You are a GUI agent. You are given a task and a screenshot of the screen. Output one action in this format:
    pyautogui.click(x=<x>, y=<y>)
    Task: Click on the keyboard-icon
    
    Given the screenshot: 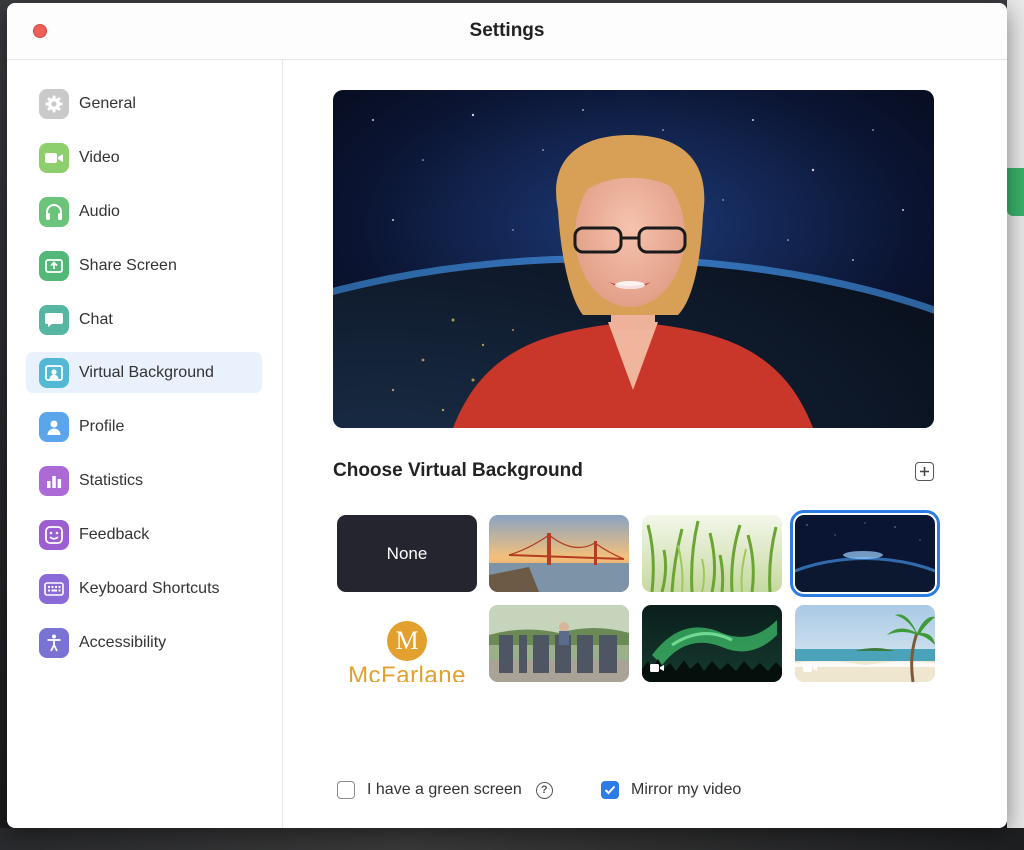 What is the action you would take?
    pyautogui.click(x=54, y=588)
    